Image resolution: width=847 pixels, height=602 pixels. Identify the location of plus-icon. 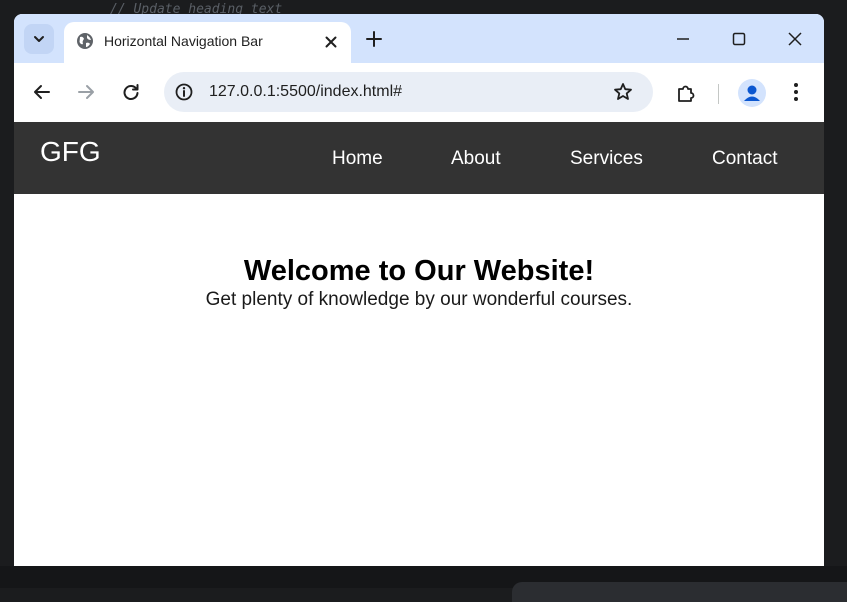
(374, 39).